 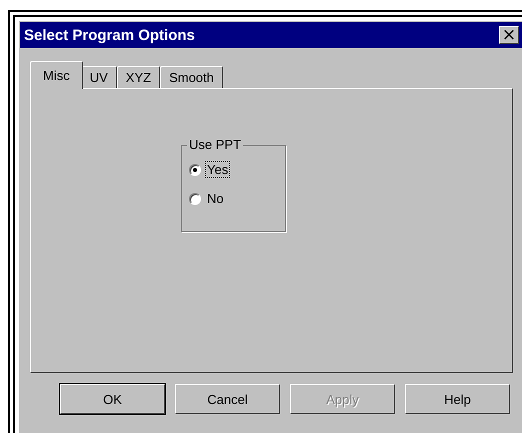 I want to click on close-button: ×, so click(x=509, y=35).